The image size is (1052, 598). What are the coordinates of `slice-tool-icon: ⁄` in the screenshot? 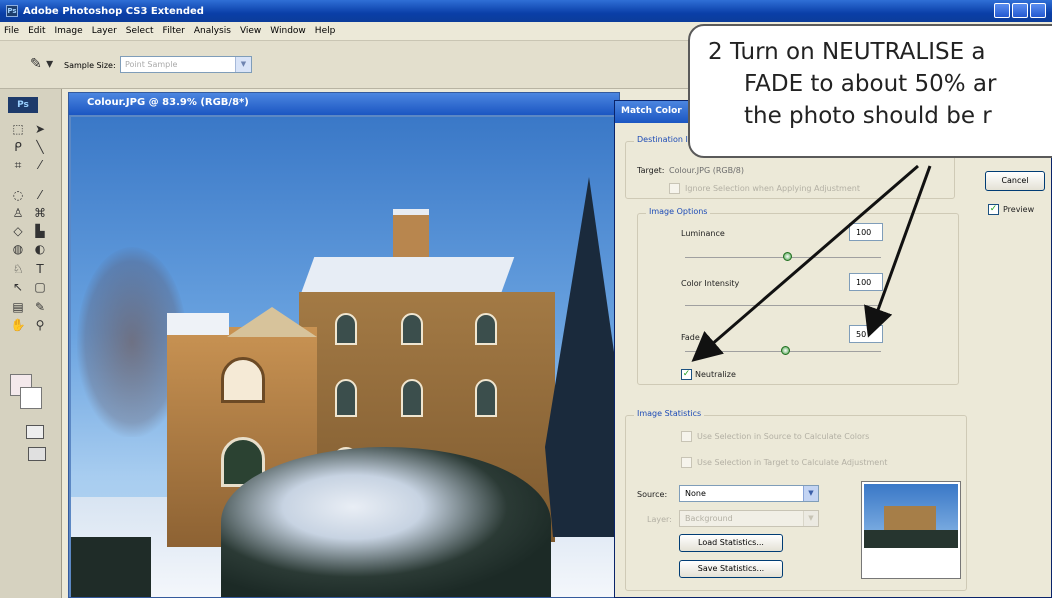 It's located at (40, 165).